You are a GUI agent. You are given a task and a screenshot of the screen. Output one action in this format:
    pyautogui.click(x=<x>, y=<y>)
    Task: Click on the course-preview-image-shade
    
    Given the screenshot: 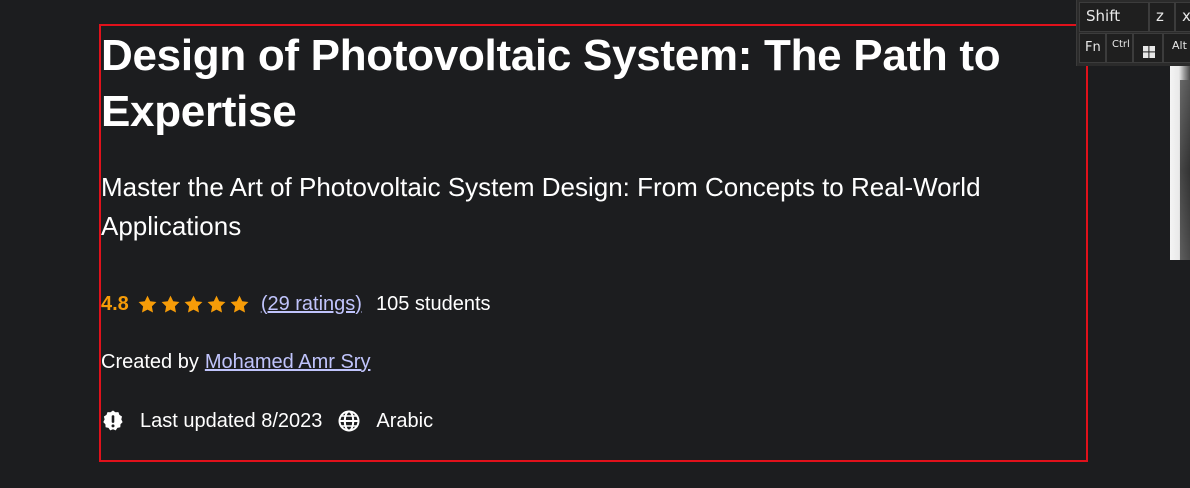 What is the action you would take?
    pyautogui.click(x=1185, y=170)
    